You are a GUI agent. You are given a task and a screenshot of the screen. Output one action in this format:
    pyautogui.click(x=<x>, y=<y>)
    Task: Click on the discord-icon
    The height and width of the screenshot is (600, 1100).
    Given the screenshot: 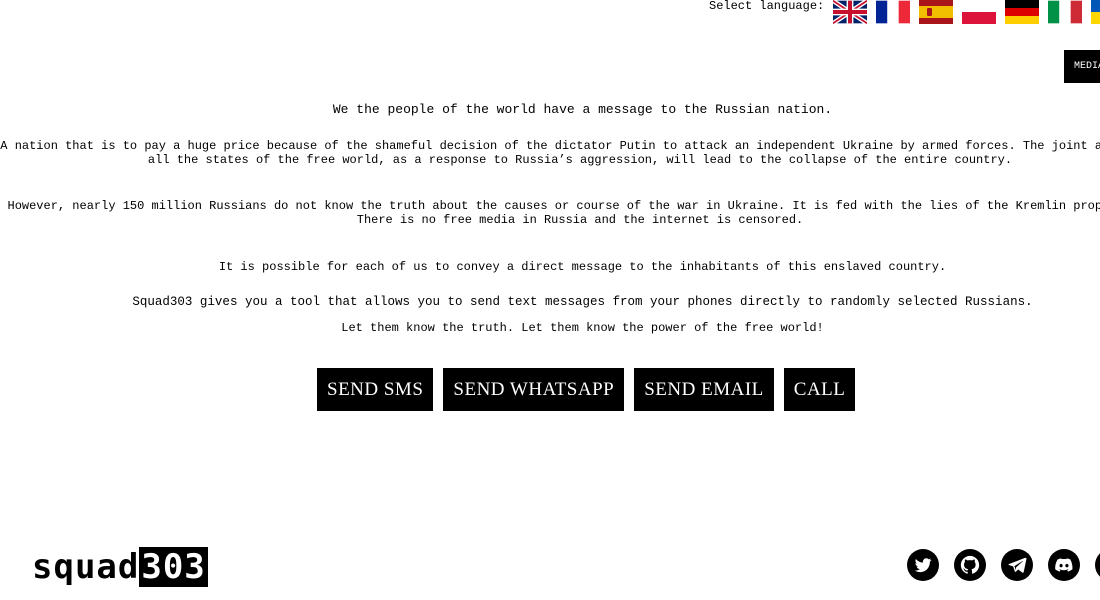 What is the action you would take?
    pyautogui.click(x=1064, y=565)
    